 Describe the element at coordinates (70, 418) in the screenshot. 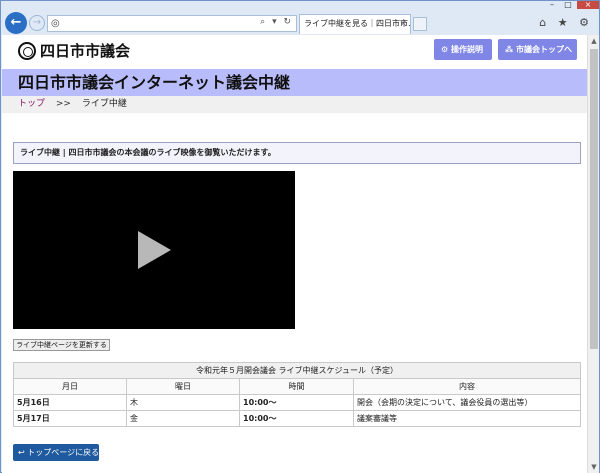

I see `row-date: 5月17日` at that location.